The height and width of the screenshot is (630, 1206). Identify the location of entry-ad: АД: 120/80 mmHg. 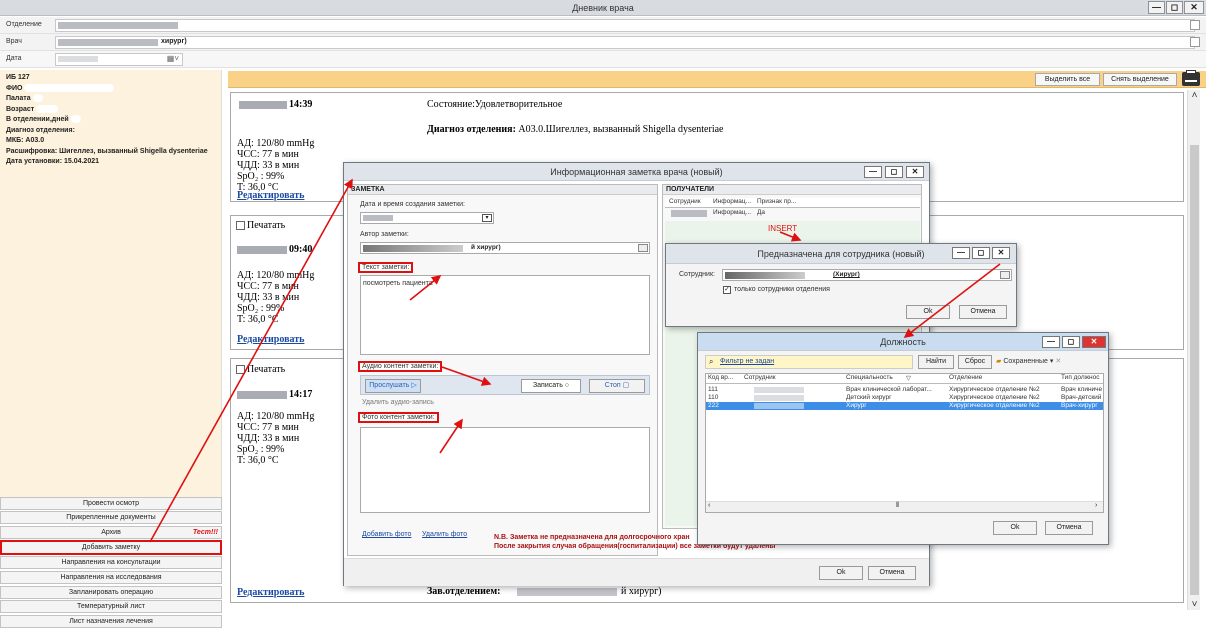
(276, 275).